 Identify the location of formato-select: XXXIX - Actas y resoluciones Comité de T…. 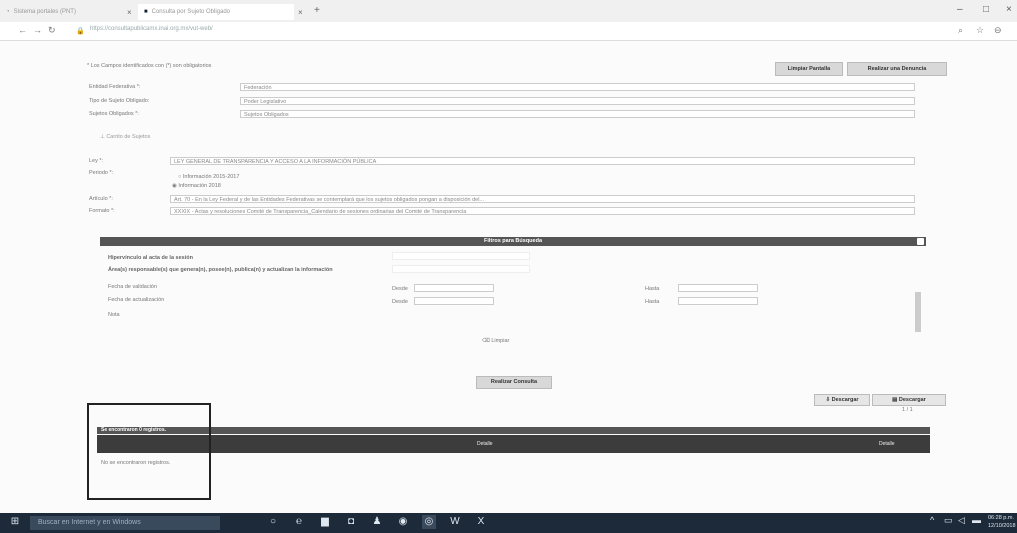
(542, 211).